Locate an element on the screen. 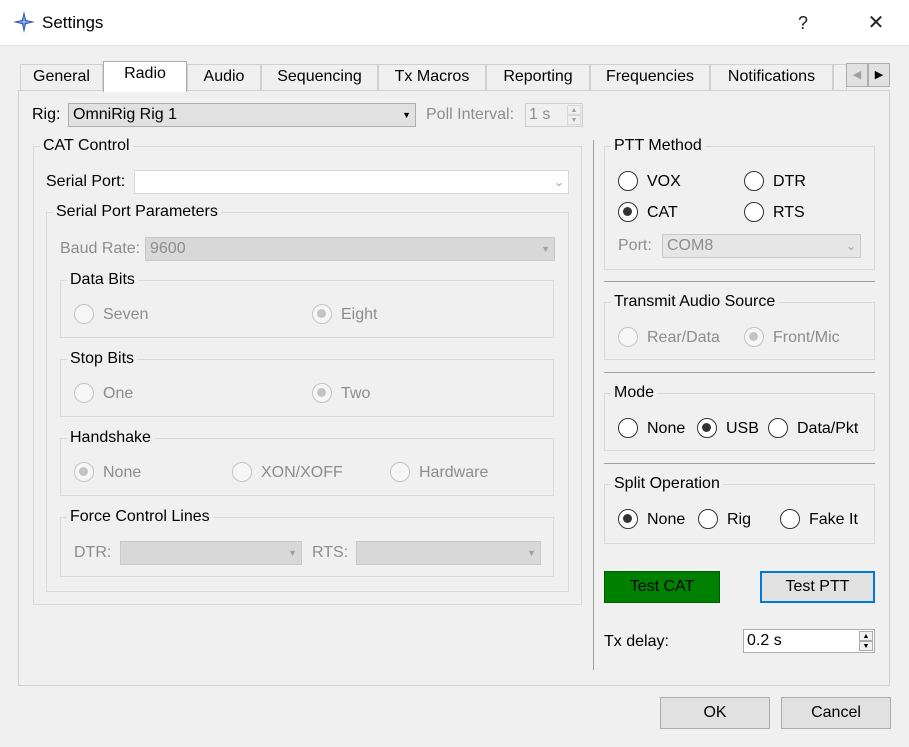 The height and width of the screenshot is (747, 909). data-bits-seven-label: Seven is located at coordinates (126, 314).